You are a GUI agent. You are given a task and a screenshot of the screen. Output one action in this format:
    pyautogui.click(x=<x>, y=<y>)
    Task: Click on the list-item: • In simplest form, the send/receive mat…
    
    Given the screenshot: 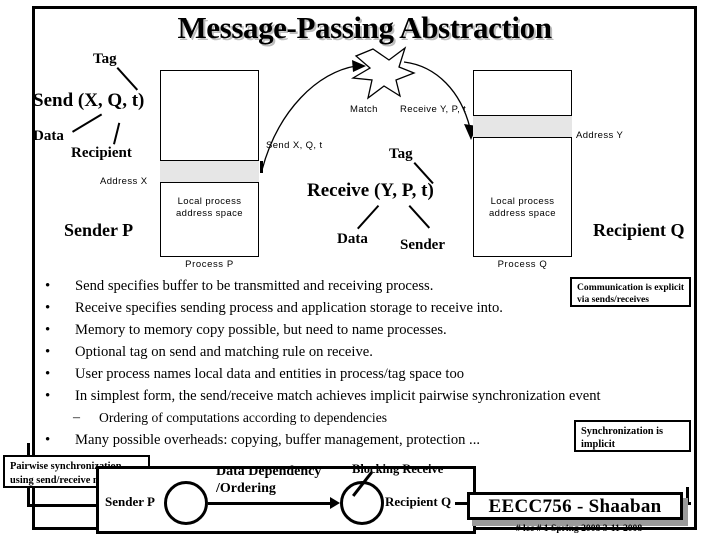 What is the action you would take?
    pyautogui.click(x=325, y=396)
    